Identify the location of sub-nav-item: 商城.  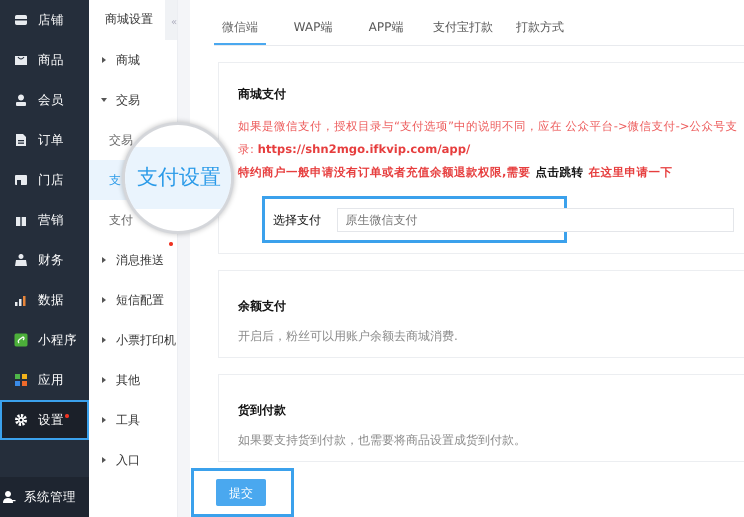
(133, 60).